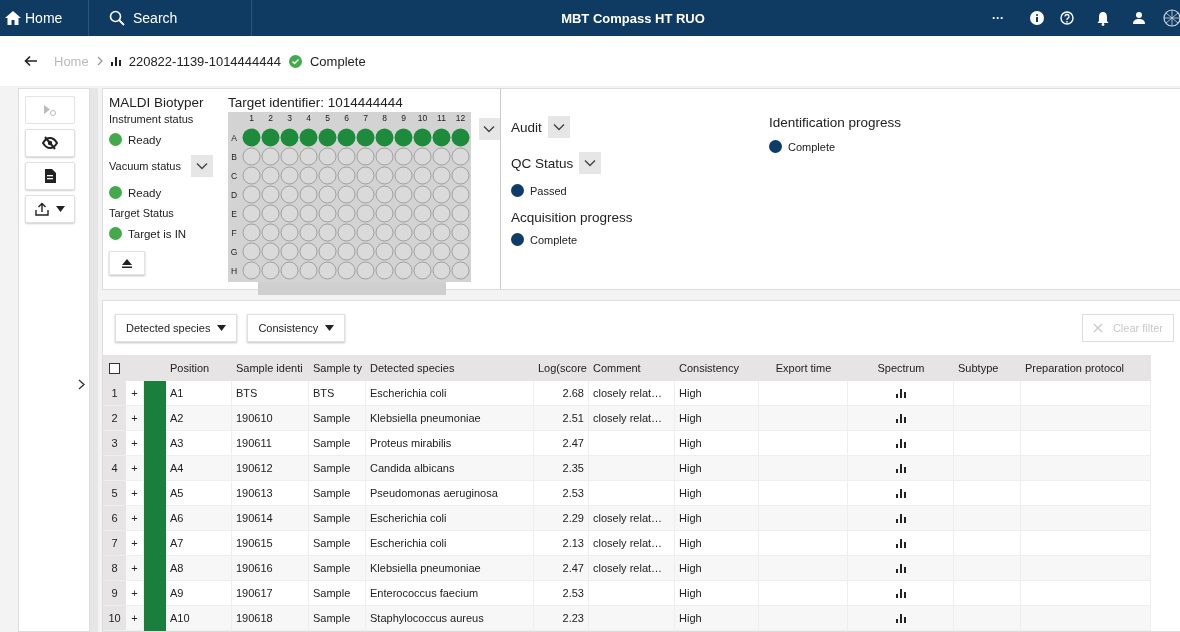 This screenshot has height=632, width=1180. I want to click on table-cell: A6, so click(199, 518).